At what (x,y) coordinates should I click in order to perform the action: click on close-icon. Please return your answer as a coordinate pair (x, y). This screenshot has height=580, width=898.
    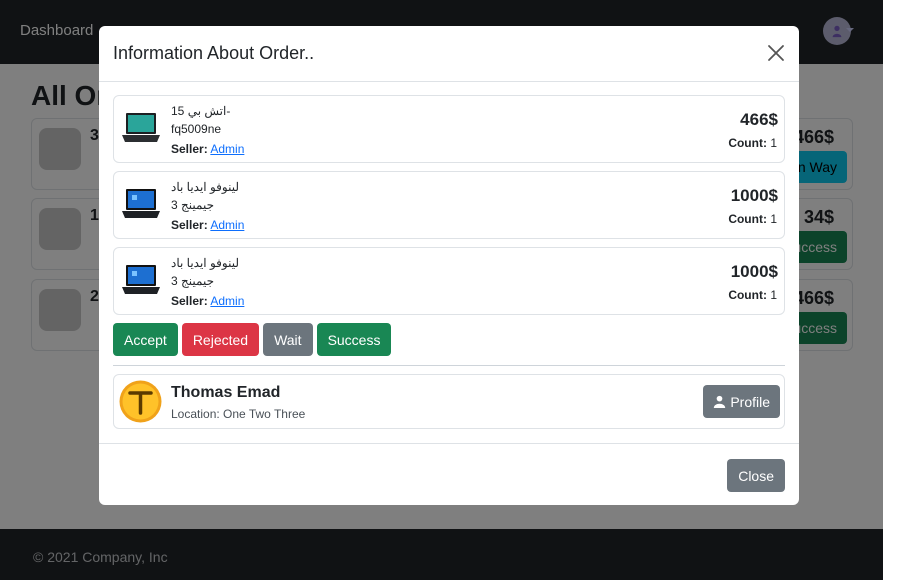
    Looking at the image, I should click on (776, 53).